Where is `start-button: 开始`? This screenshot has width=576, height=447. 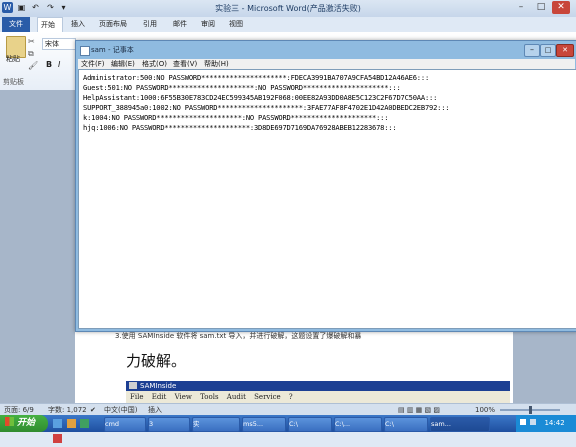
start-button: 开始 is located at coordinates (24, 423).